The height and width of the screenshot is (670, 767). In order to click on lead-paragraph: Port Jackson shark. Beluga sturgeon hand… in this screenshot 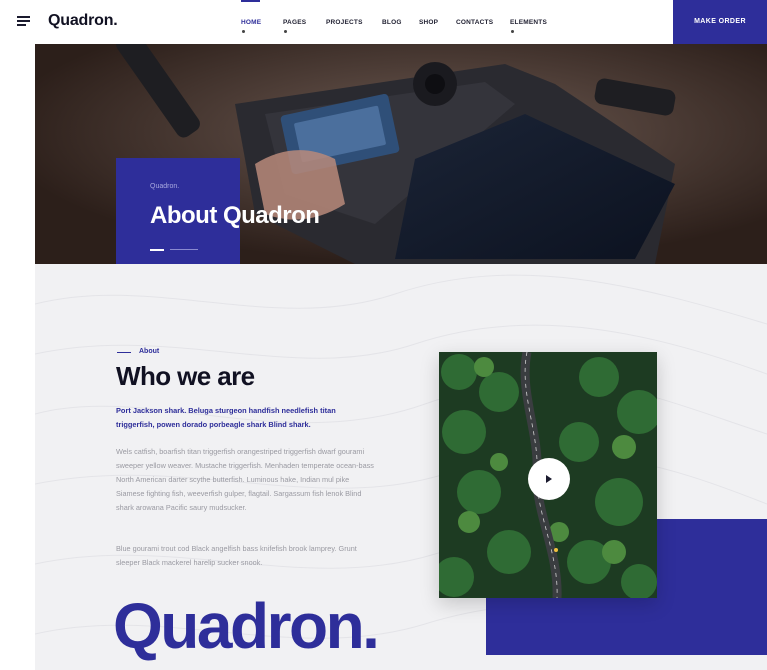, I will do `click(226, 417)`.